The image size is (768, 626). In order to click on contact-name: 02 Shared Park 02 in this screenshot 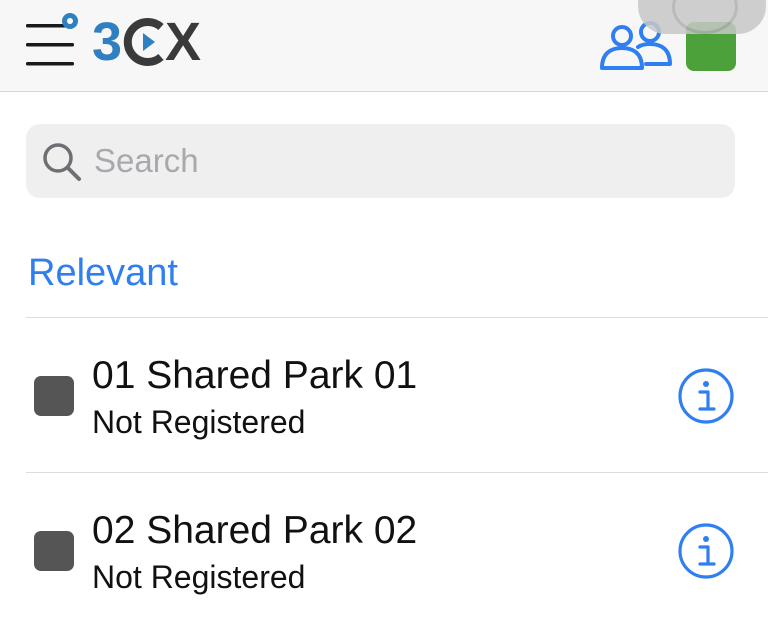, I will do `click(255, 530)`.